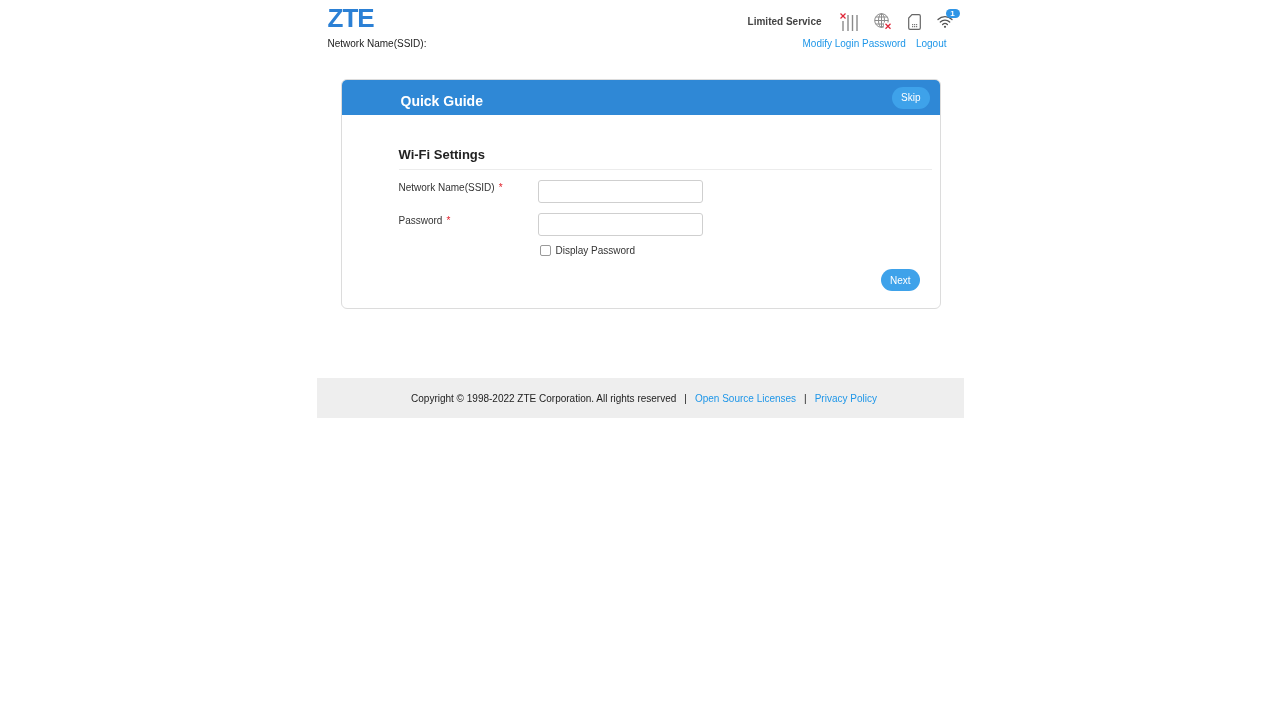 This screenshot has height=720, width=1280. Describe the element at coordinates (377, 43) in the screenshot. I see `network-name-label: Network Name(SSID):` at that location.